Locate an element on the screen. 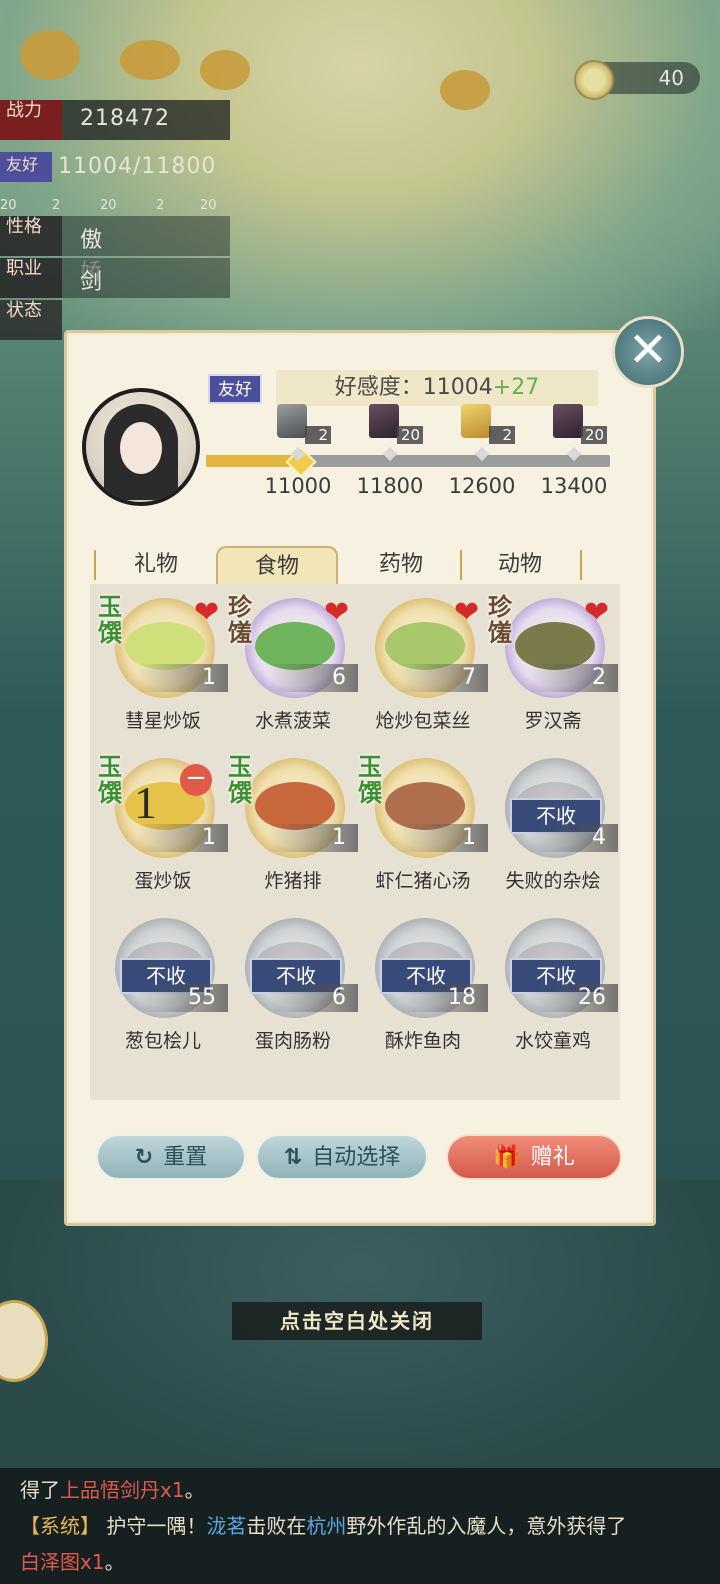 The width and height of the screenshot is (720, 1584). chat-text: 野外作乱的入魔人，意外获得了 is located at coordinates (486, 1526).